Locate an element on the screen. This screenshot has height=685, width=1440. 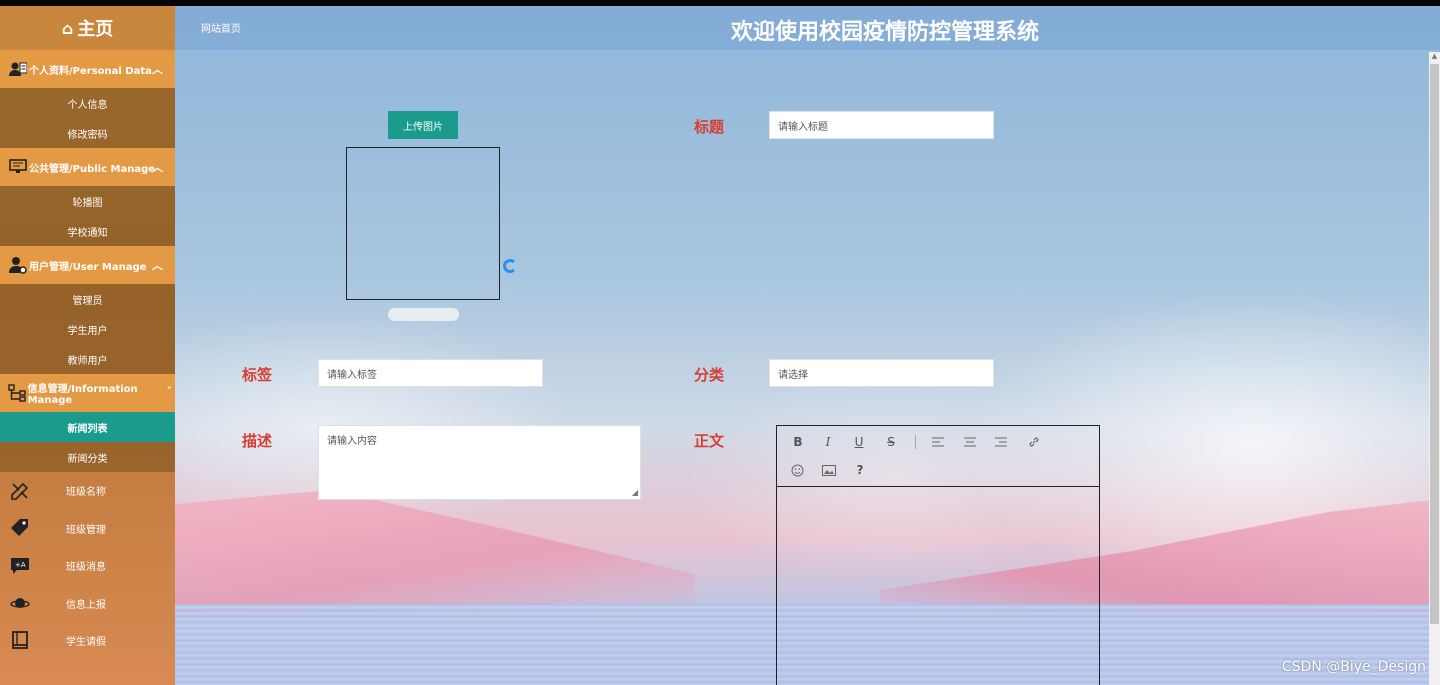
sidebar-item-class-manage: 班级管理 is located at coordinates (87, 529).